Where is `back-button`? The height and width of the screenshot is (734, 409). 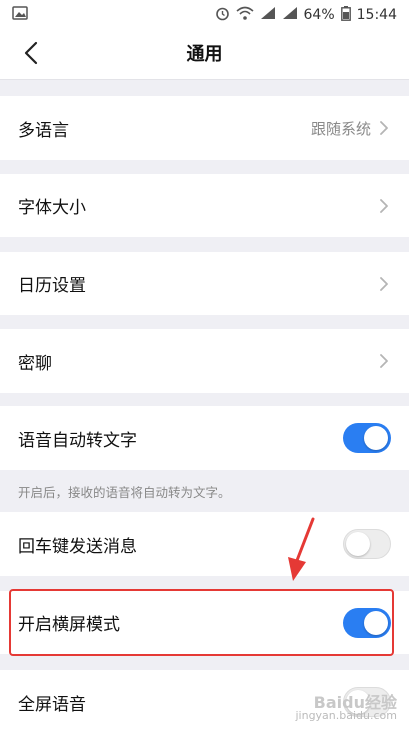 back-button is located at coordinates (31, 55).